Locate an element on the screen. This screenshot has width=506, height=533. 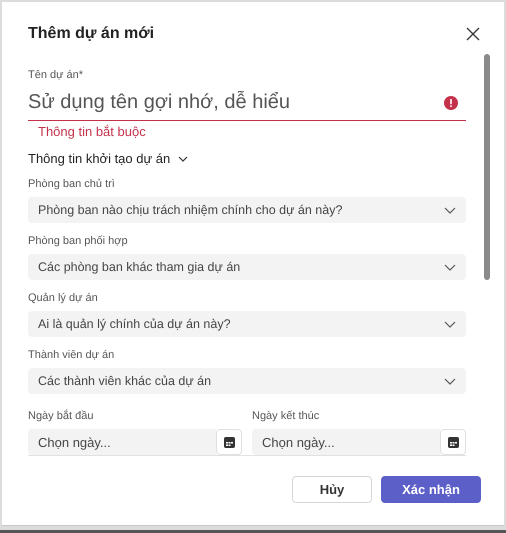
error-icon is located at coordinates (451, 103).